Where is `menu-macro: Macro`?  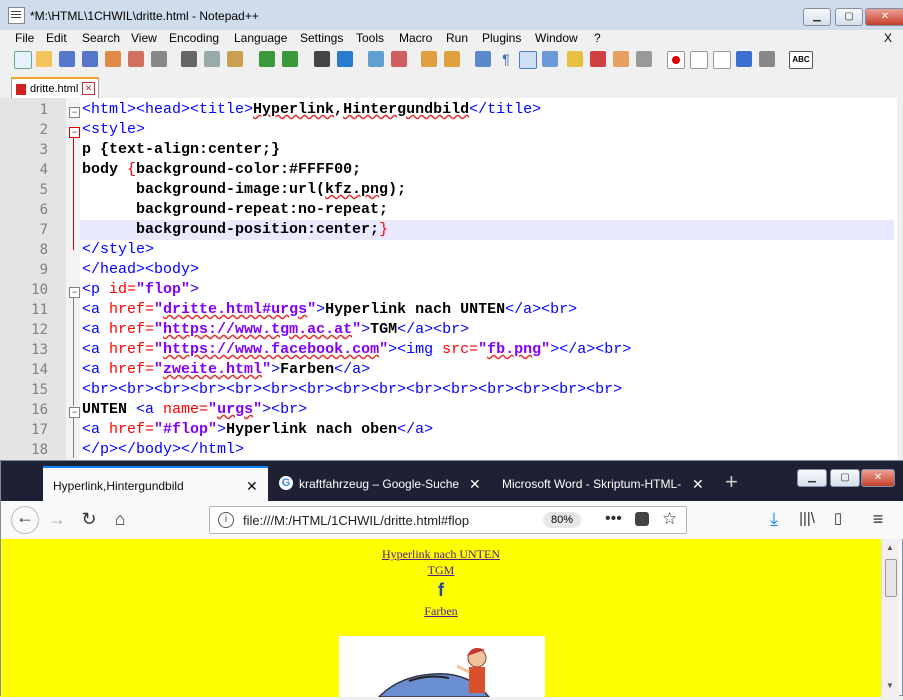
menu-macro: Macro is located at coordinates (415, 38).